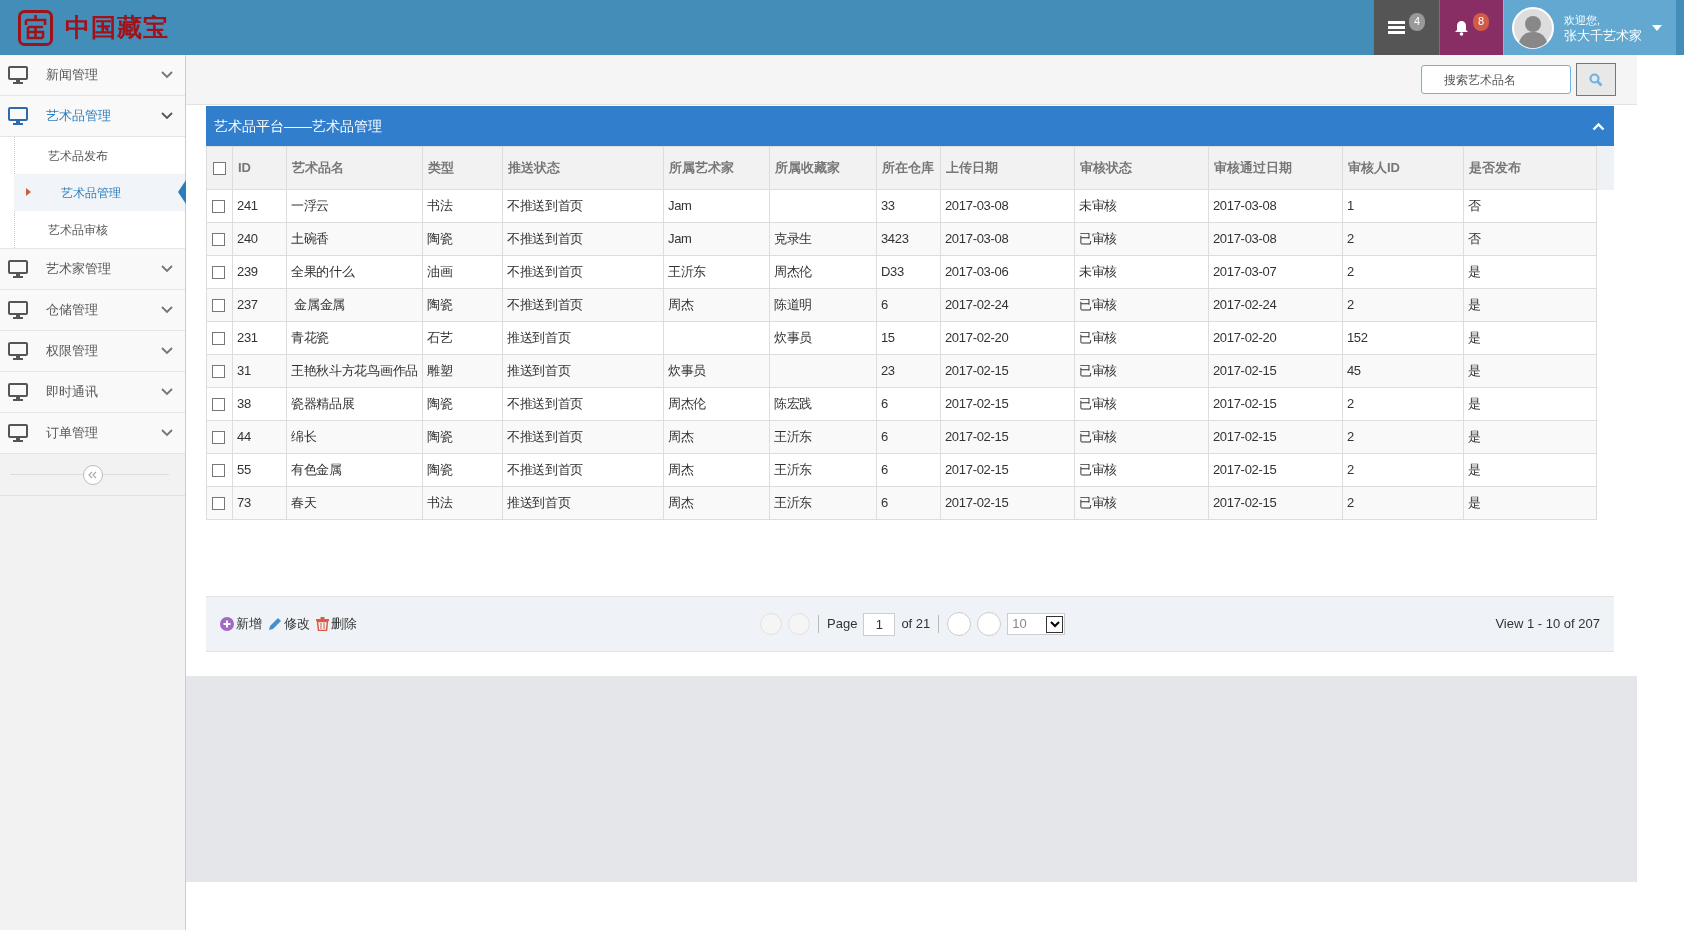 Image resolution: width=1684 pixels, height=930 pixels. I want to click on table-cell: 全果的什么, so click(323, 272).